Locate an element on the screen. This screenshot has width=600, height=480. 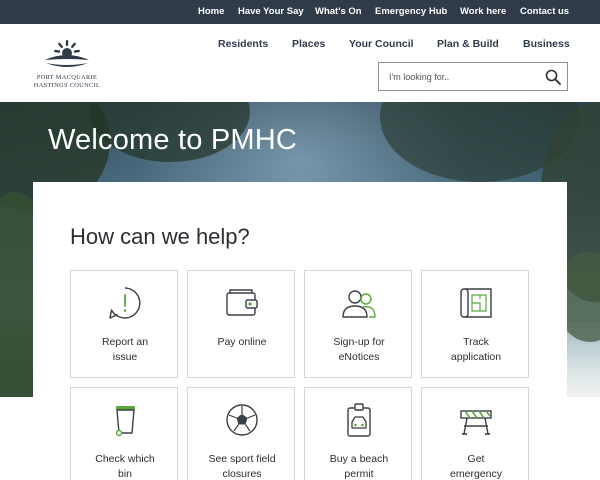
card-label: Pay online is located at coordinates (242, 342).